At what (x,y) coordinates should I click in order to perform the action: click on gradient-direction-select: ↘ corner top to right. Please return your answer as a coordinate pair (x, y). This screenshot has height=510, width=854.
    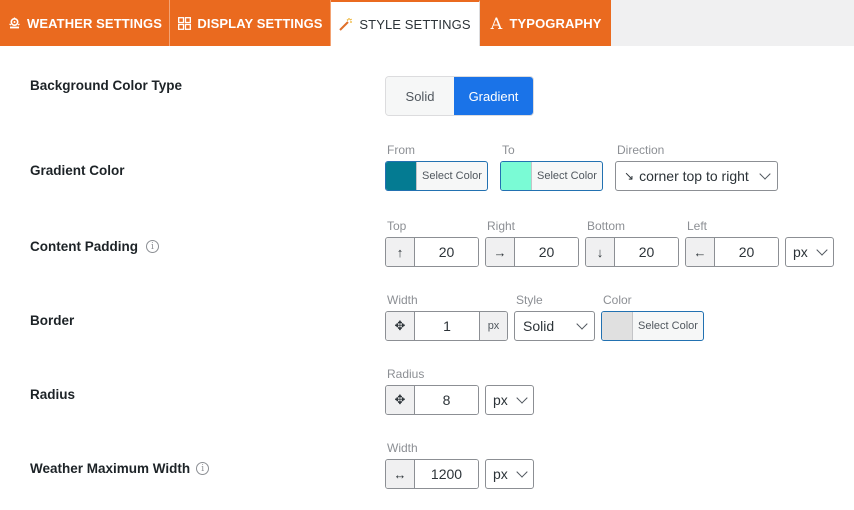
    Looking at the image, I should click on (696, 176).